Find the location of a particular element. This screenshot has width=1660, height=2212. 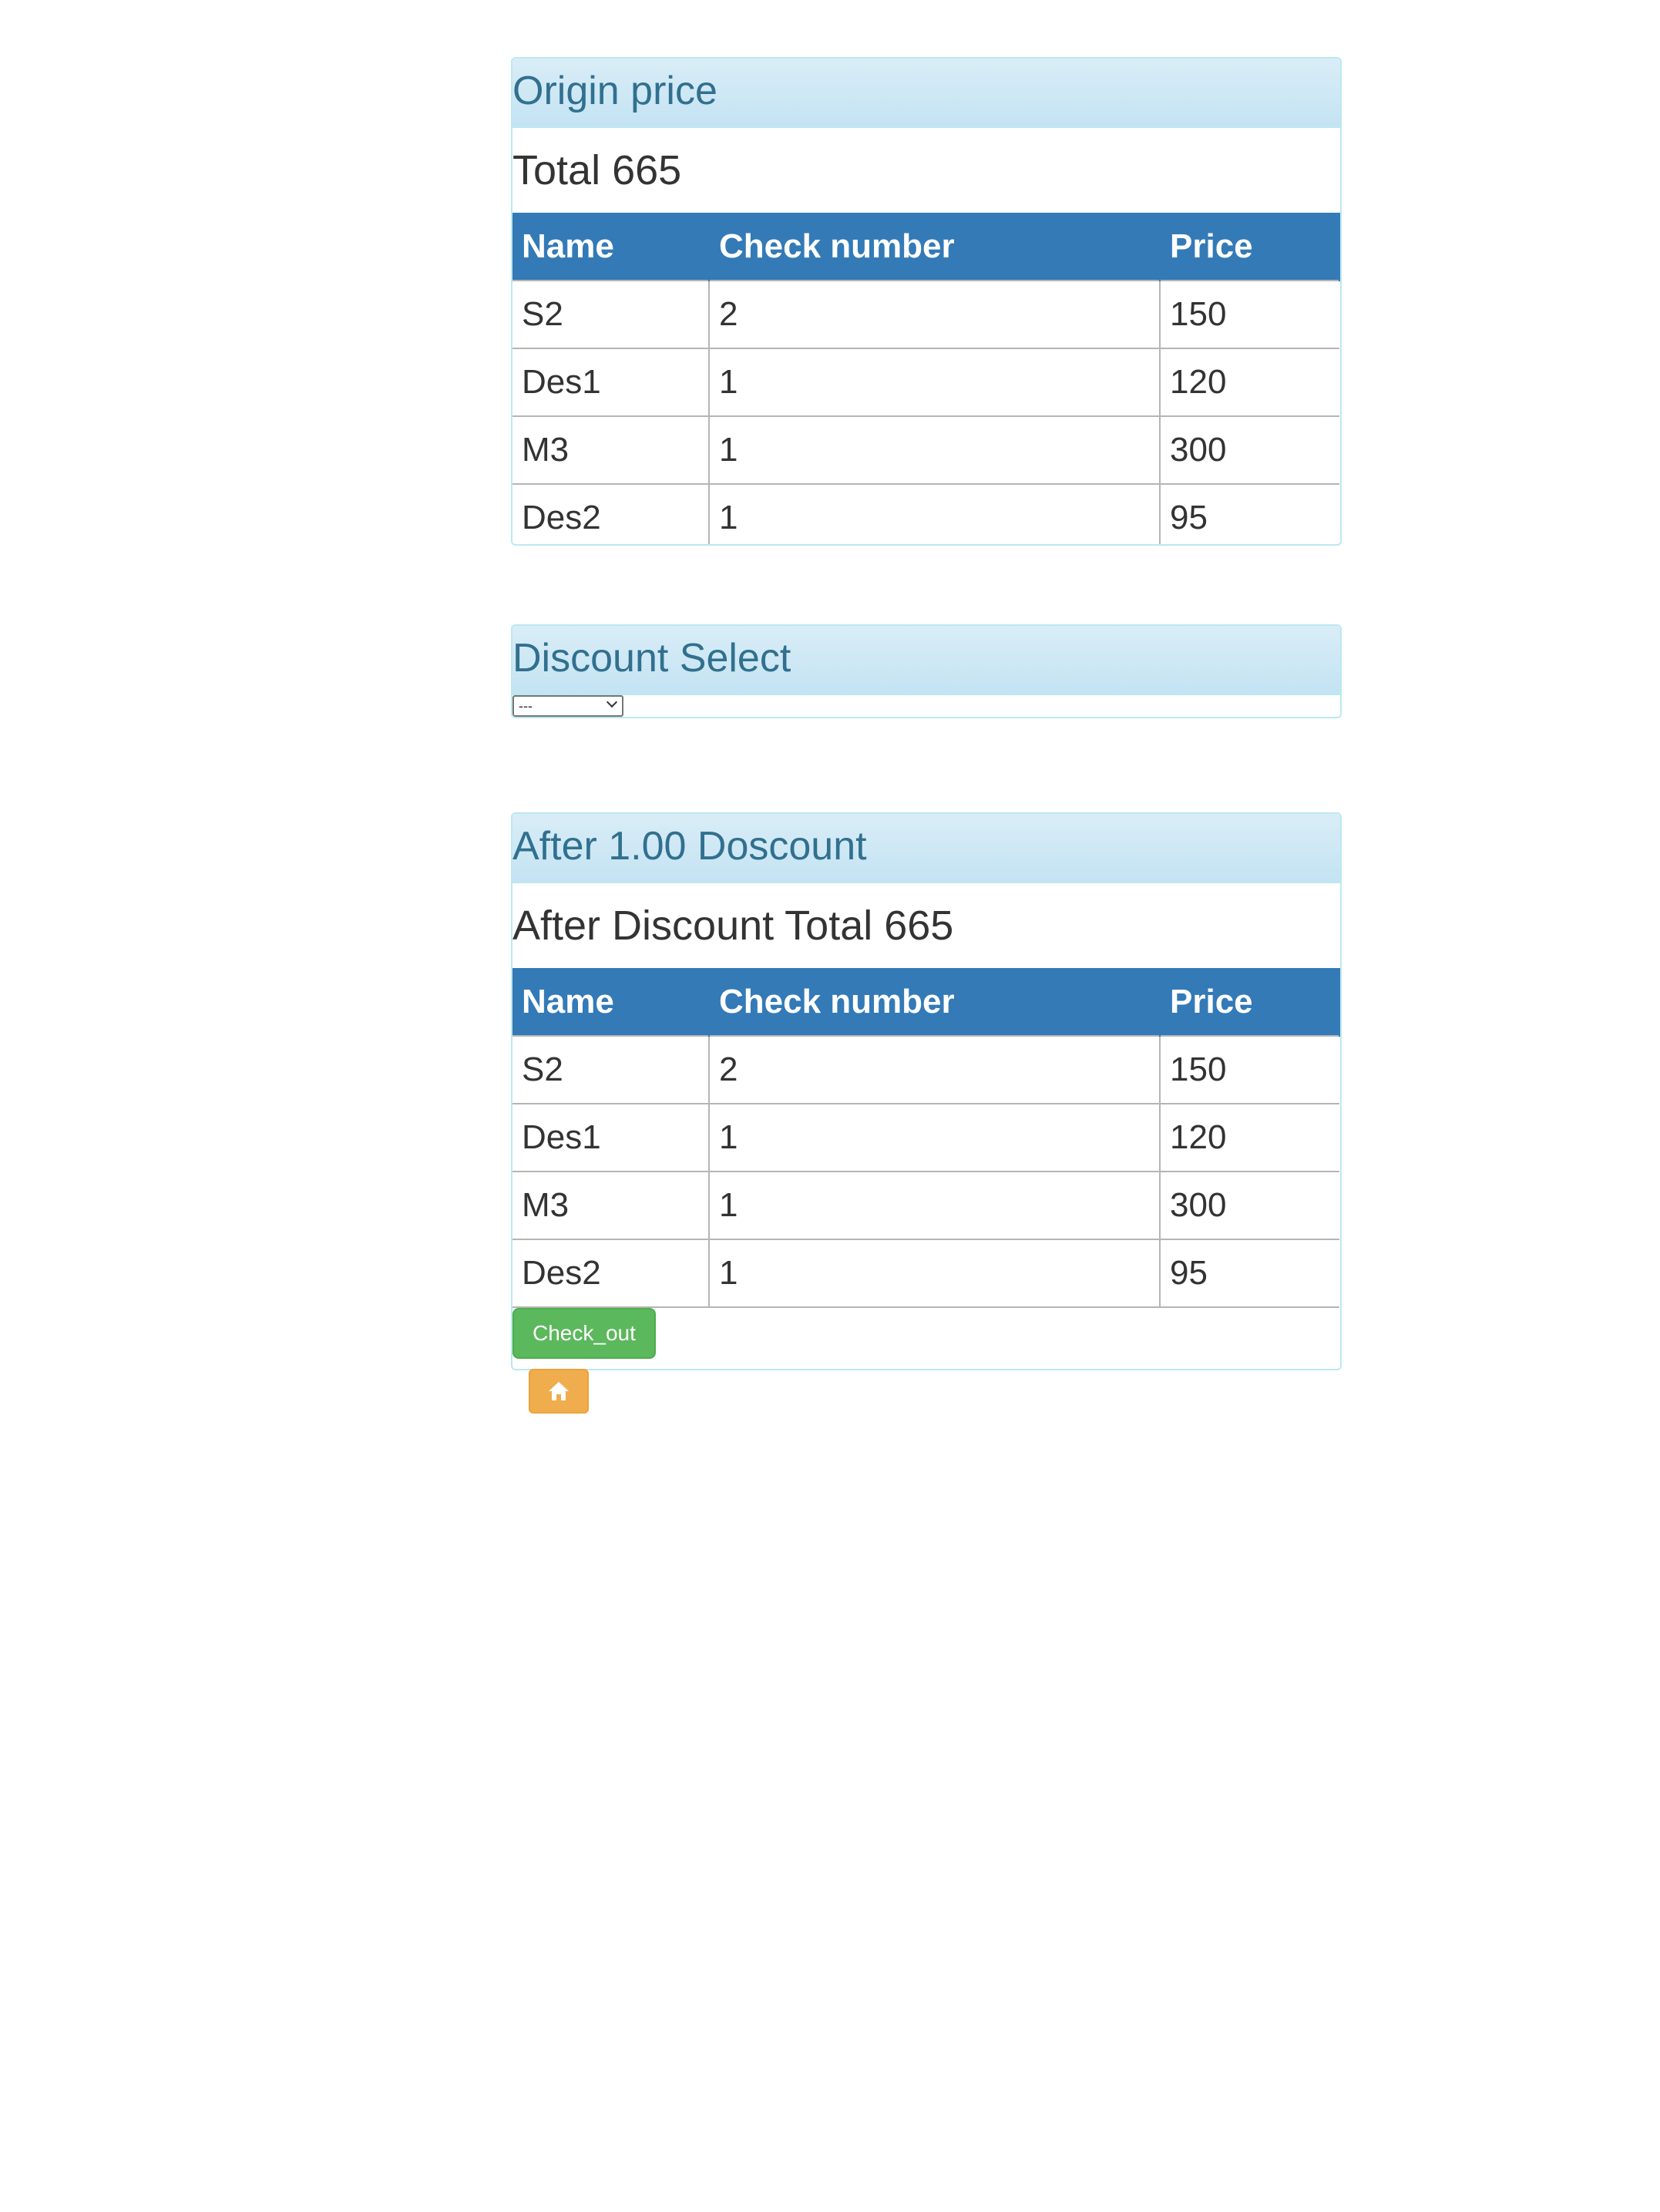

discount-select-heading: Discount Select is located at coordinates (926, 660).